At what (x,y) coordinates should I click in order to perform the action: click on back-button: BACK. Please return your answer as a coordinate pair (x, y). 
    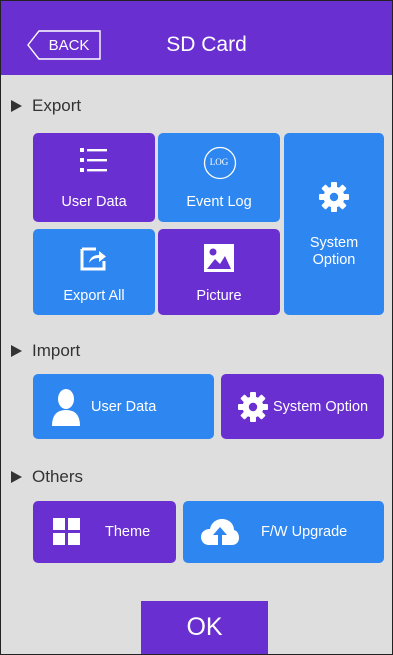
    Looking at the image, I should click on (64, 45).